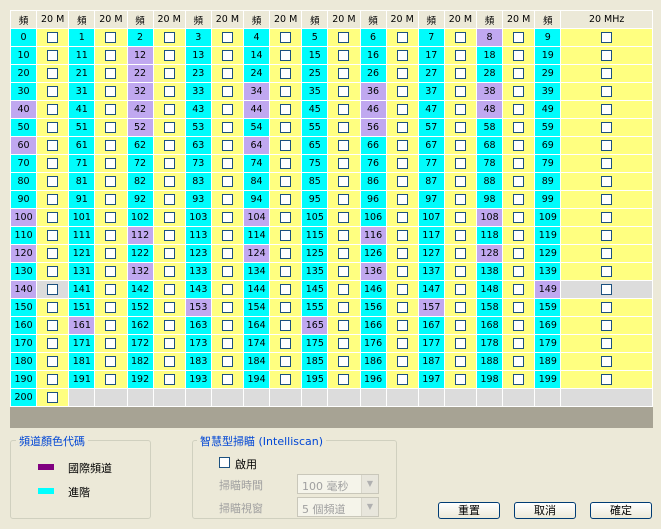 Image resolution: width=661 pixels, height=529 pixels. What do you see at coordinates (224, 462) in the screenshot?
I see `intelliscan-enable-checkbox` at bounding box center [224, 462].